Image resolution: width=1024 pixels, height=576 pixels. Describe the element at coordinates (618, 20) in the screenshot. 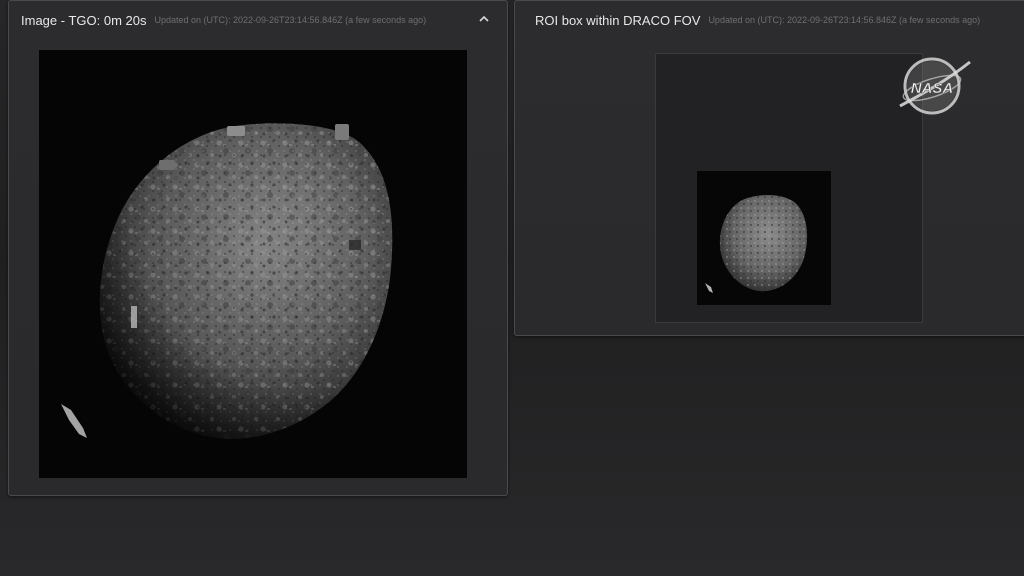

I see `roi-panel-title: ROI box within DRACO FOV` at that location.